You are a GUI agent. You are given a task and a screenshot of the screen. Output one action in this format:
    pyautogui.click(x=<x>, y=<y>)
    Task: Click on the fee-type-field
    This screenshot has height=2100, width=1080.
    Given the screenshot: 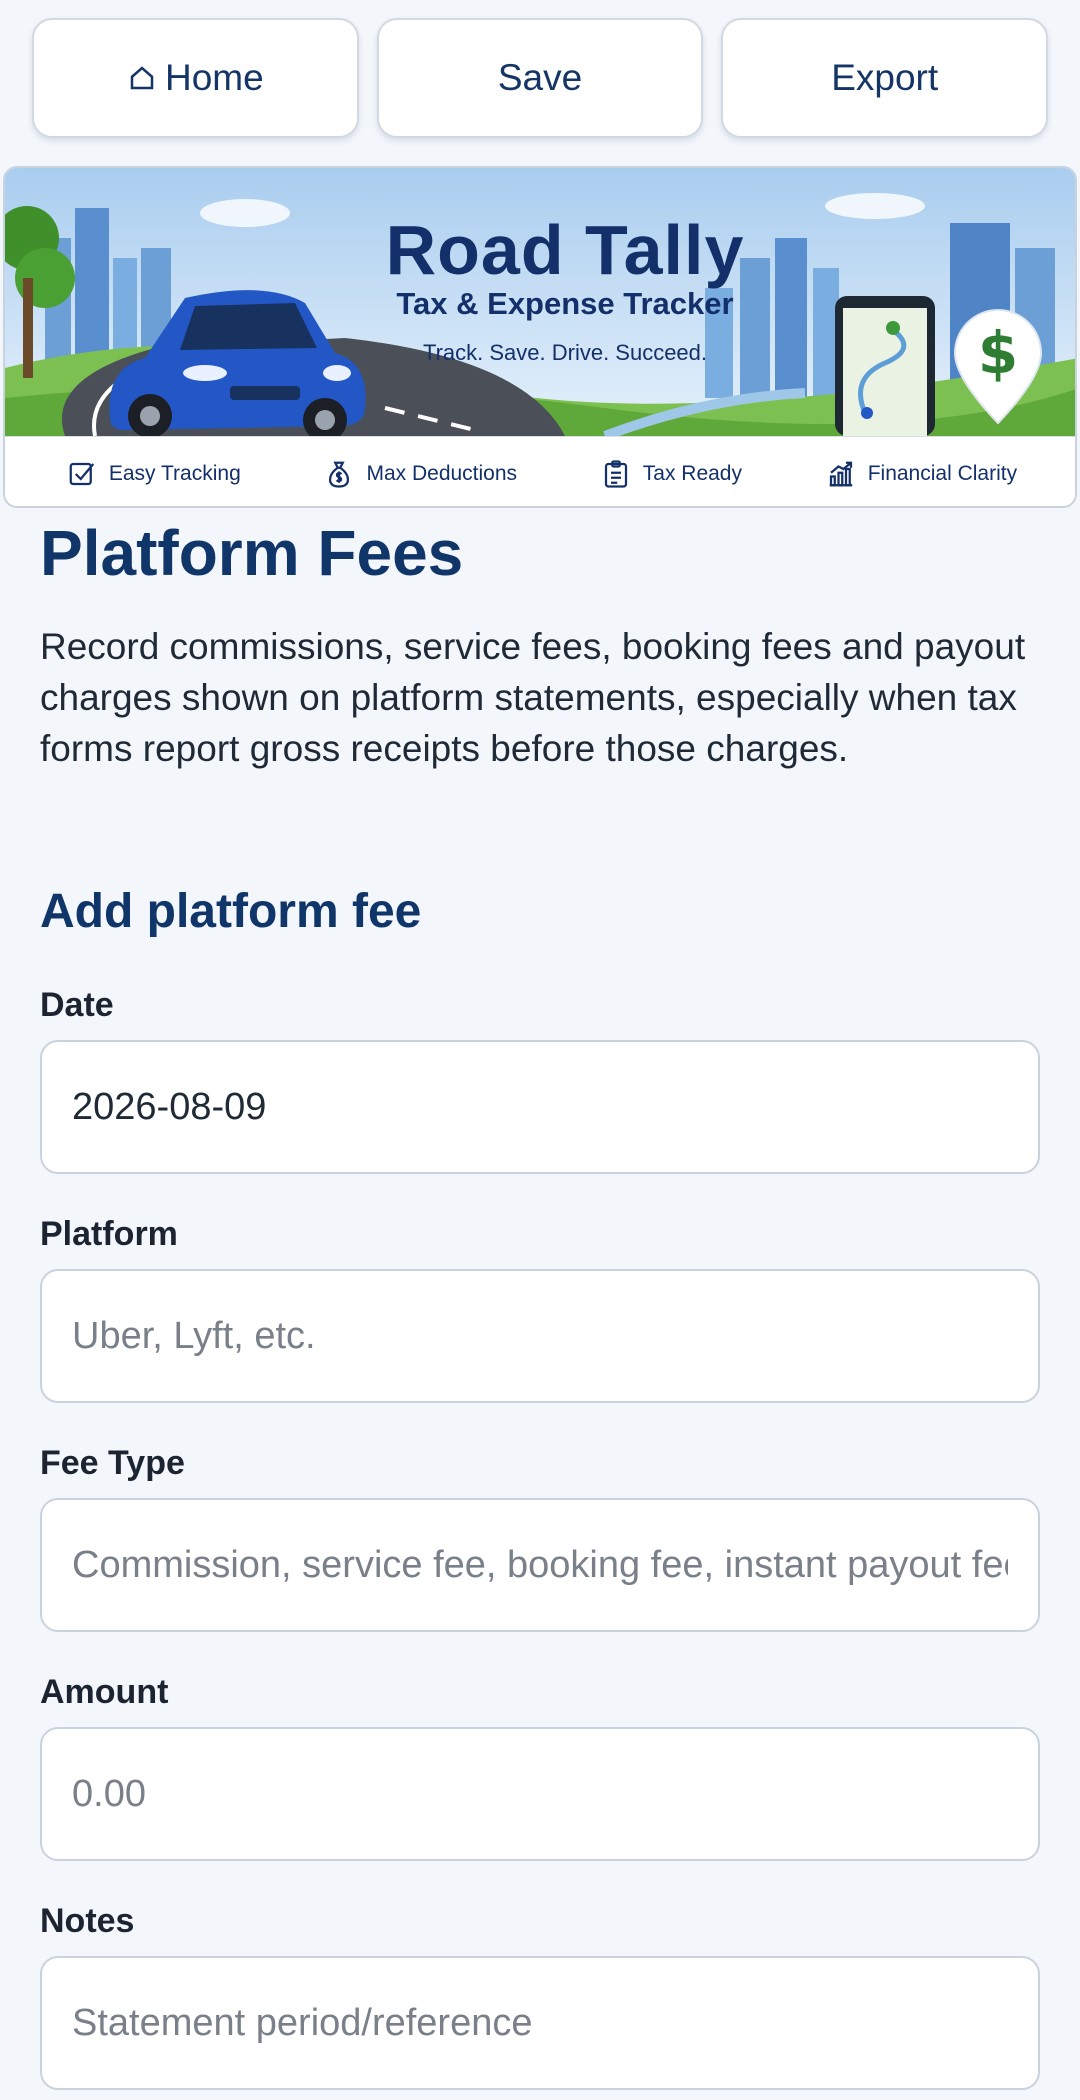 What is the action you would take?
    pyautogui.click(x=540, y=1565)
    